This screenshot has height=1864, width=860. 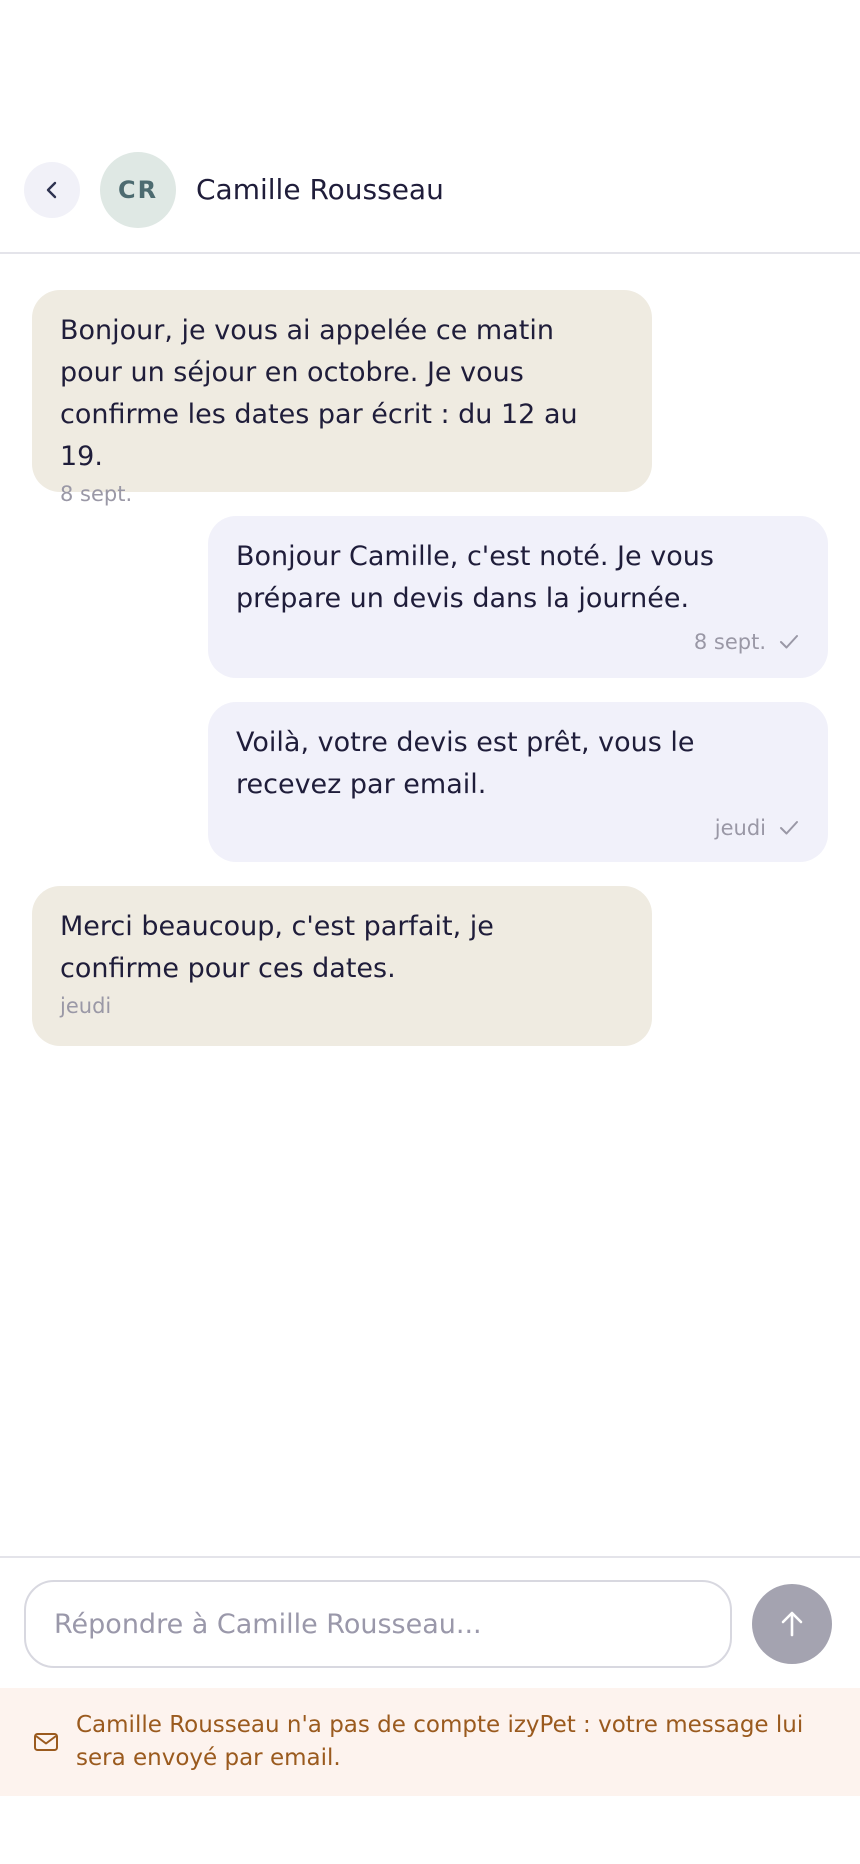 I want to click on avatar-initials: CR, so click(x=138, y=190).